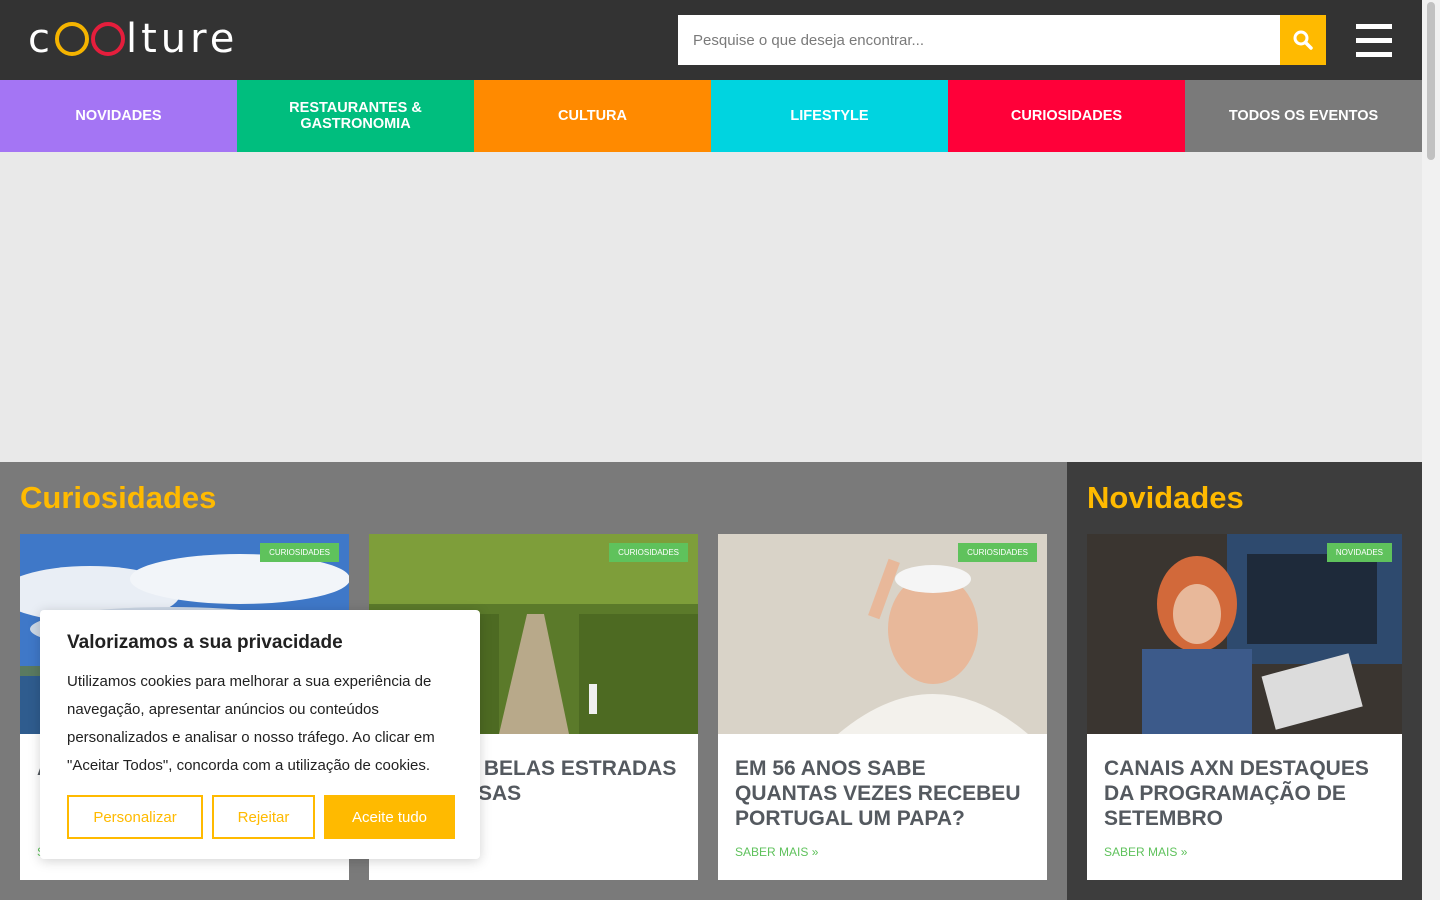 This screenshot has height=900, width=1440. Describe the element at coordinates (1244, 634) in the screenshot. I see `article-image: NOVIDADES` at that location.